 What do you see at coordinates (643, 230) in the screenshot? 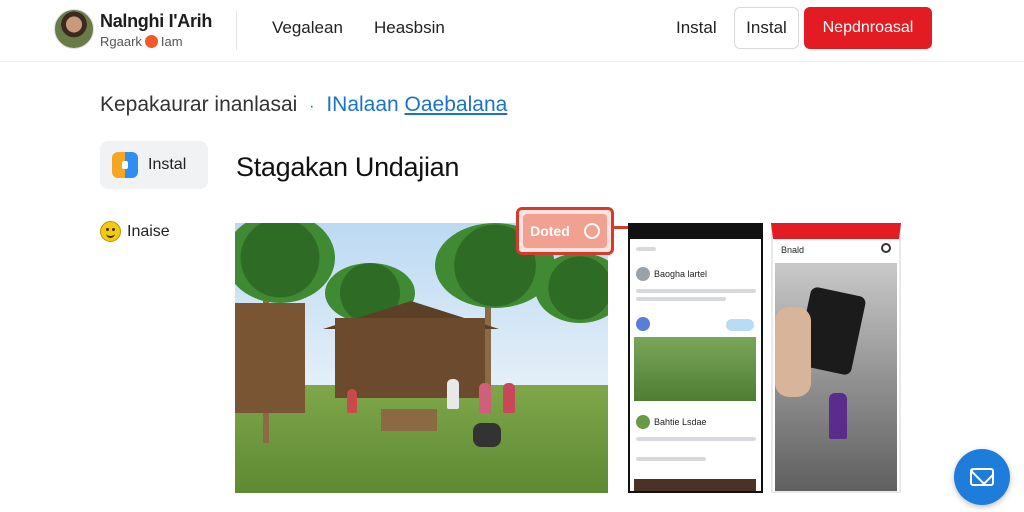
I see `phone-status-time: 8:16` at bounding box center [643, 230].